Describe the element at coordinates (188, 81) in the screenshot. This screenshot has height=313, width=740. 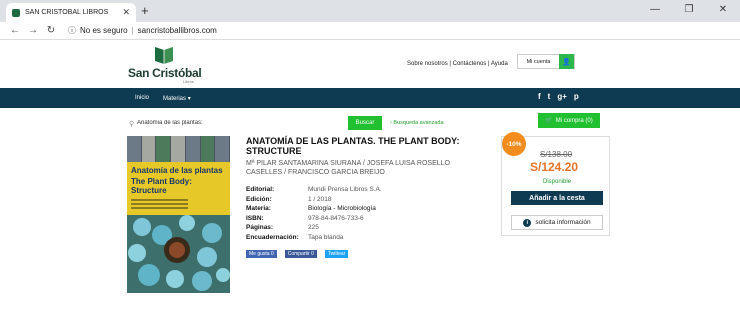
I see `brand-subtitle: Libros` at that location.